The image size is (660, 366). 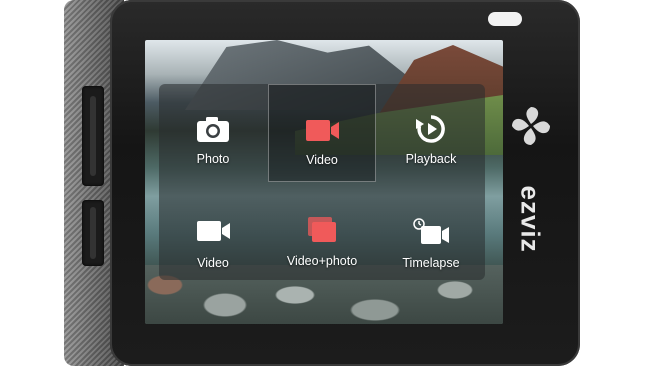 I want to click on mode-label: Timelapse, so click(x=431, y=263).